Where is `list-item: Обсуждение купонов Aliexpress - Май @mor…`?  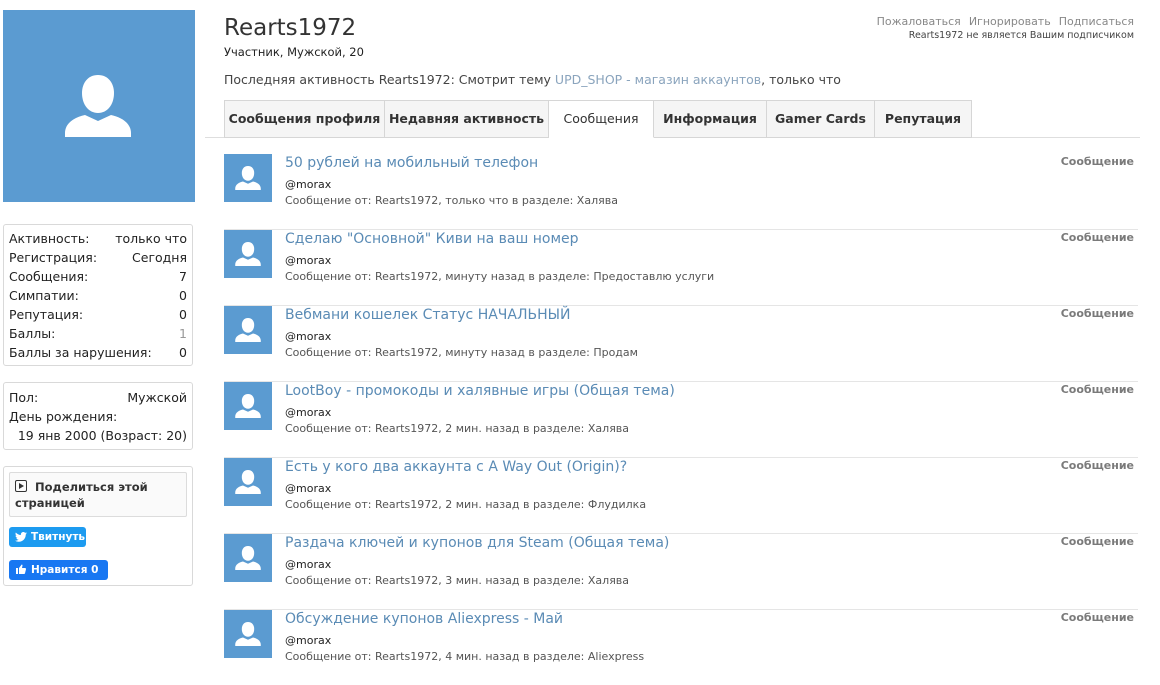 list-item: Обсуждение купонов Aliexpress - Май @mor… is located at coordinates (681, 647).